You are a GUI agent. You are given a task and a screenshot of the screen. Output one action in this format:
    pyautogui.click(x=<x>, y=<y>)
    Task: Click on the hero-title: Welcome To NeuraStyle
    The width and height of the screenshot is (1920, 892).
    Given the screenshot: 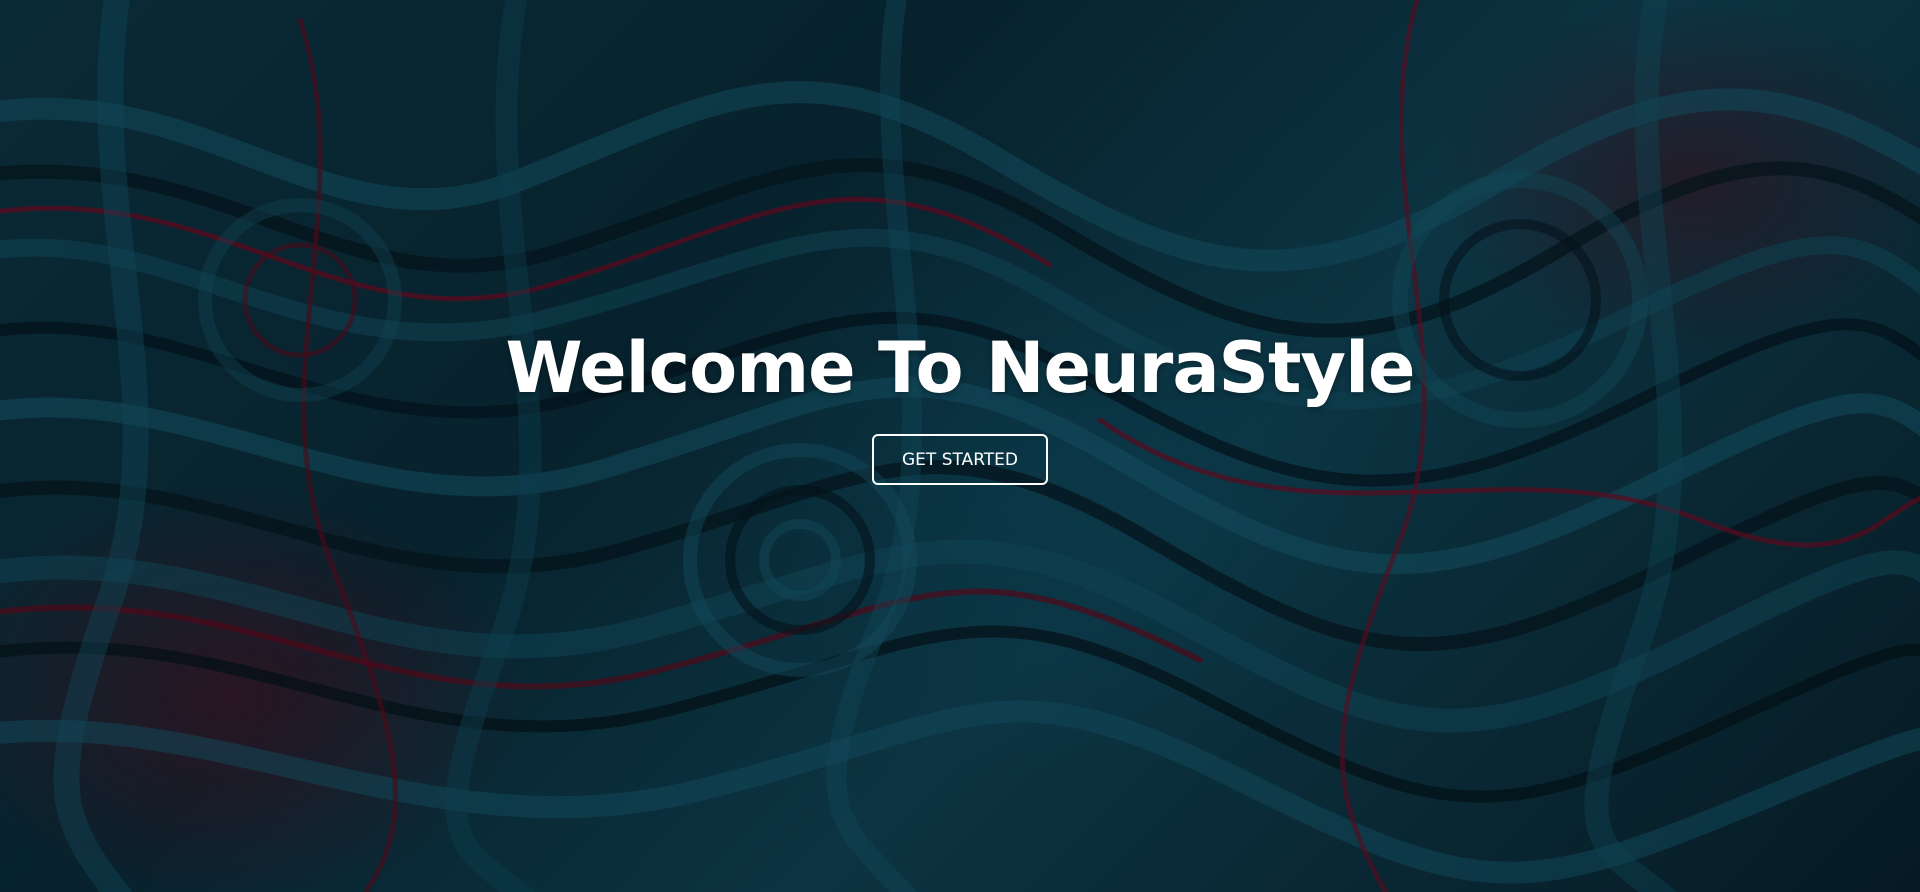 What is the action you would take?
    pyautogui.click(x=960, y=368)
    